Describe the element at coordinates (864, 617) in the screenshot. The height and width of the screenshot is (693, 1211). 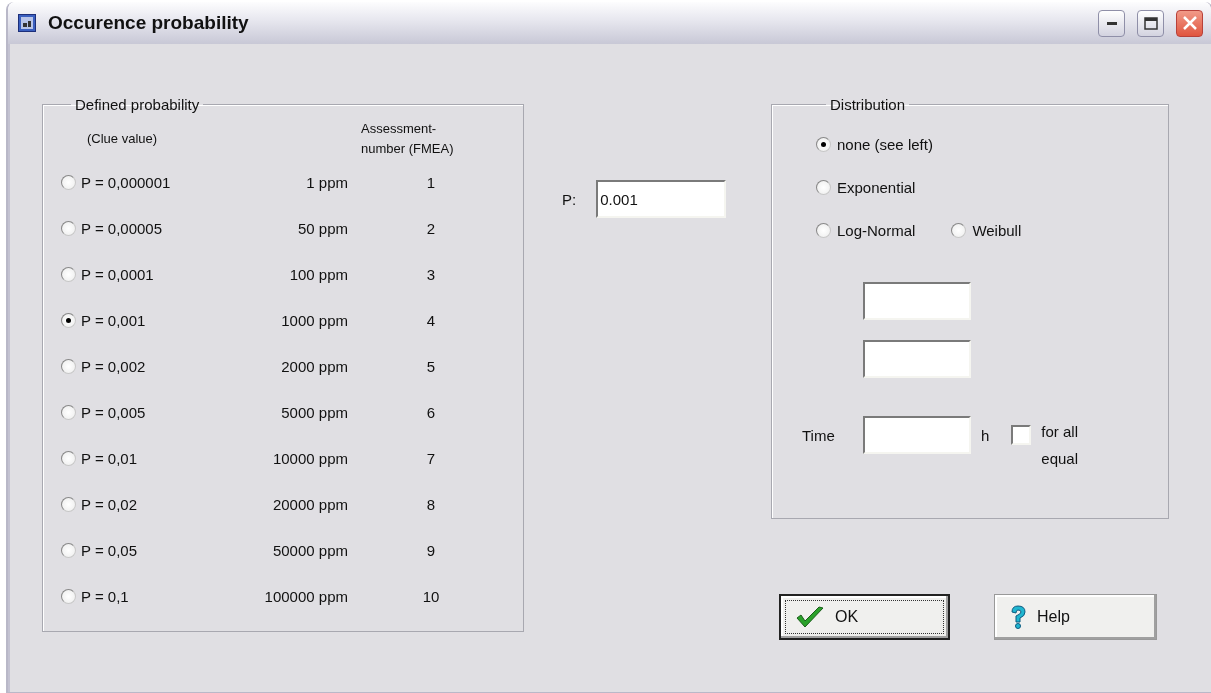
I see `ok-button: OK` at that location.